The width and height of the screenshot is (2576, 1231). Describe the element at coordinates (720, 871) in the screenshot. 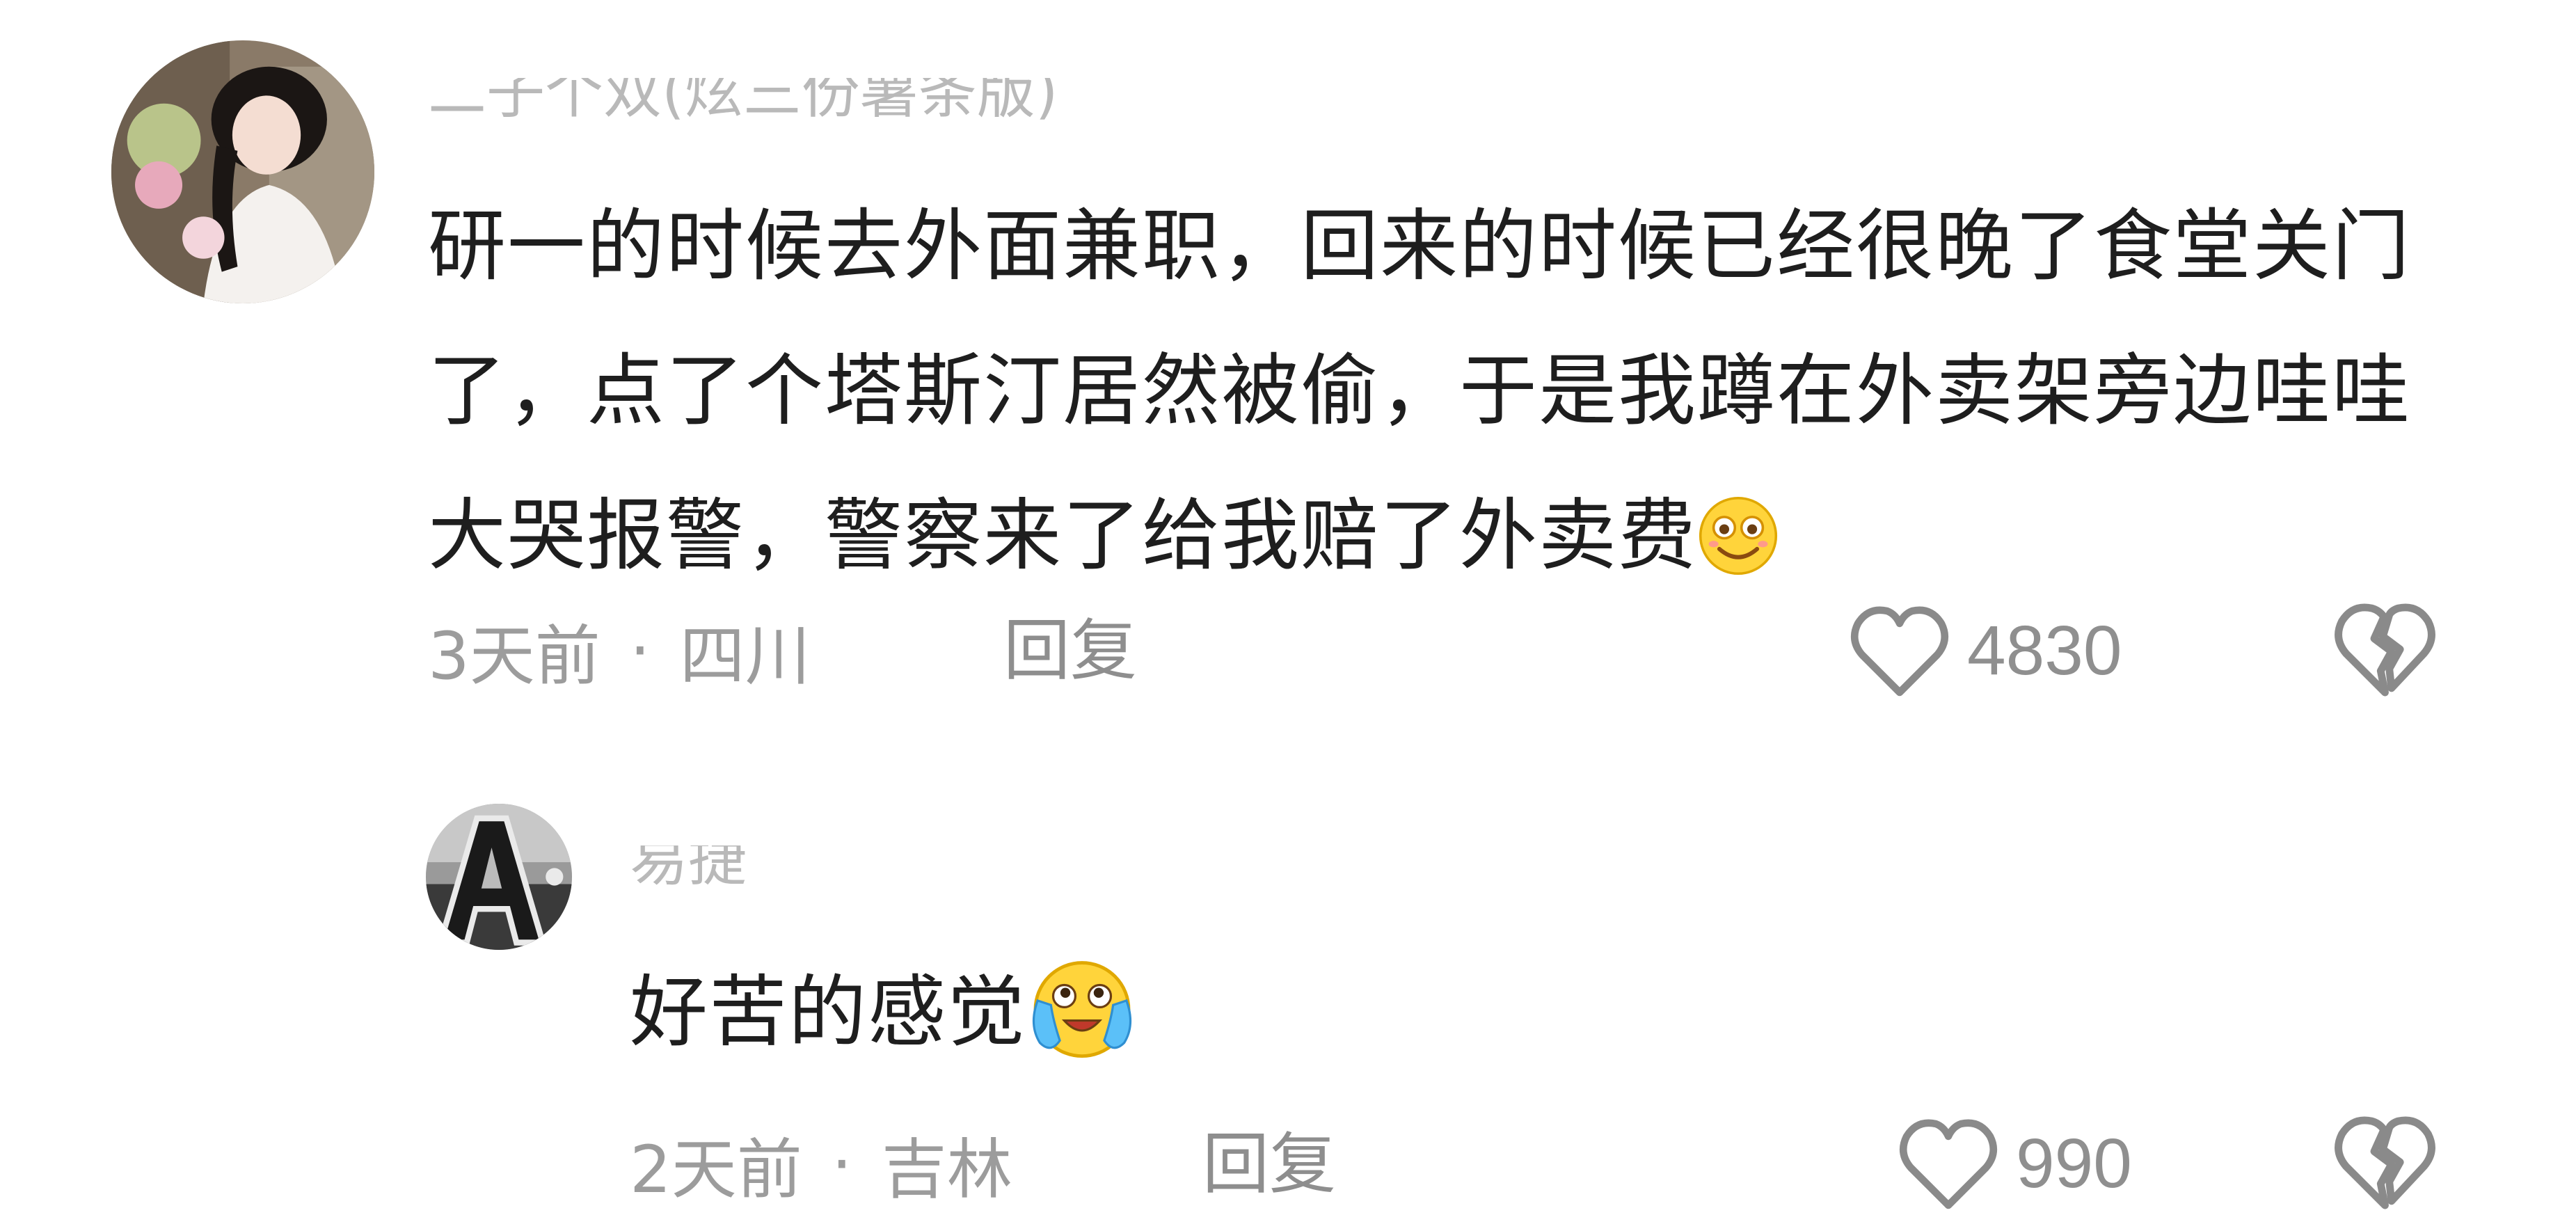

I see `username: 易捷` at that location.